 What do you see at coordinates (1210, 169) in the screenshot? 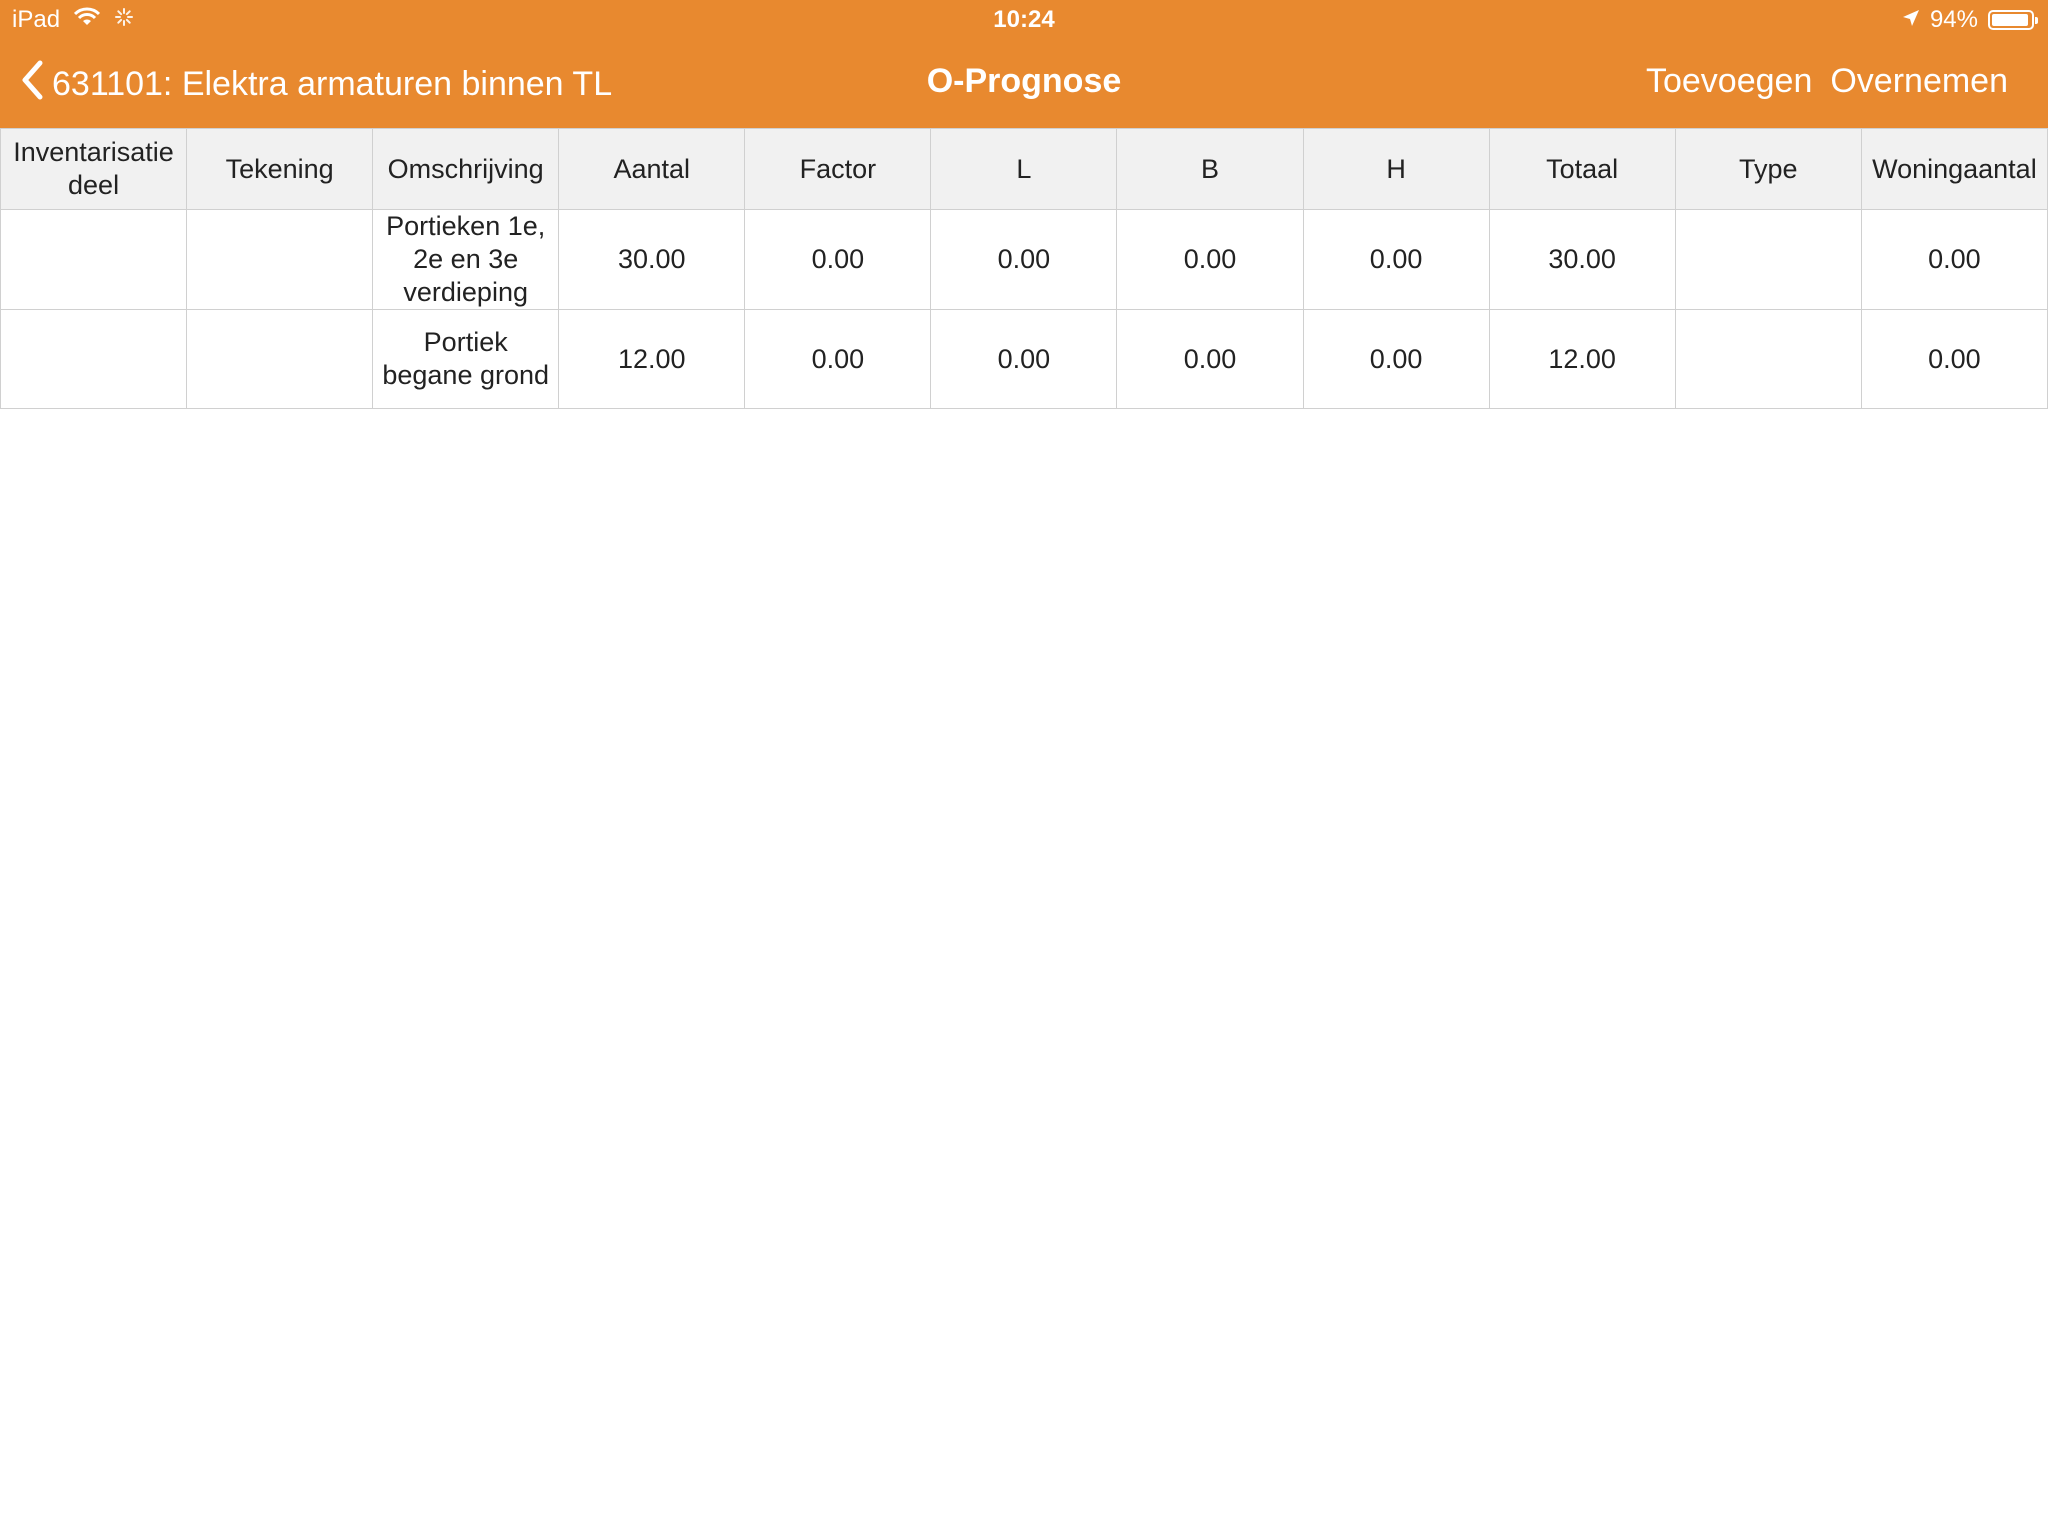
I see `column-header-b: B` at bounding box center [1210, 169].